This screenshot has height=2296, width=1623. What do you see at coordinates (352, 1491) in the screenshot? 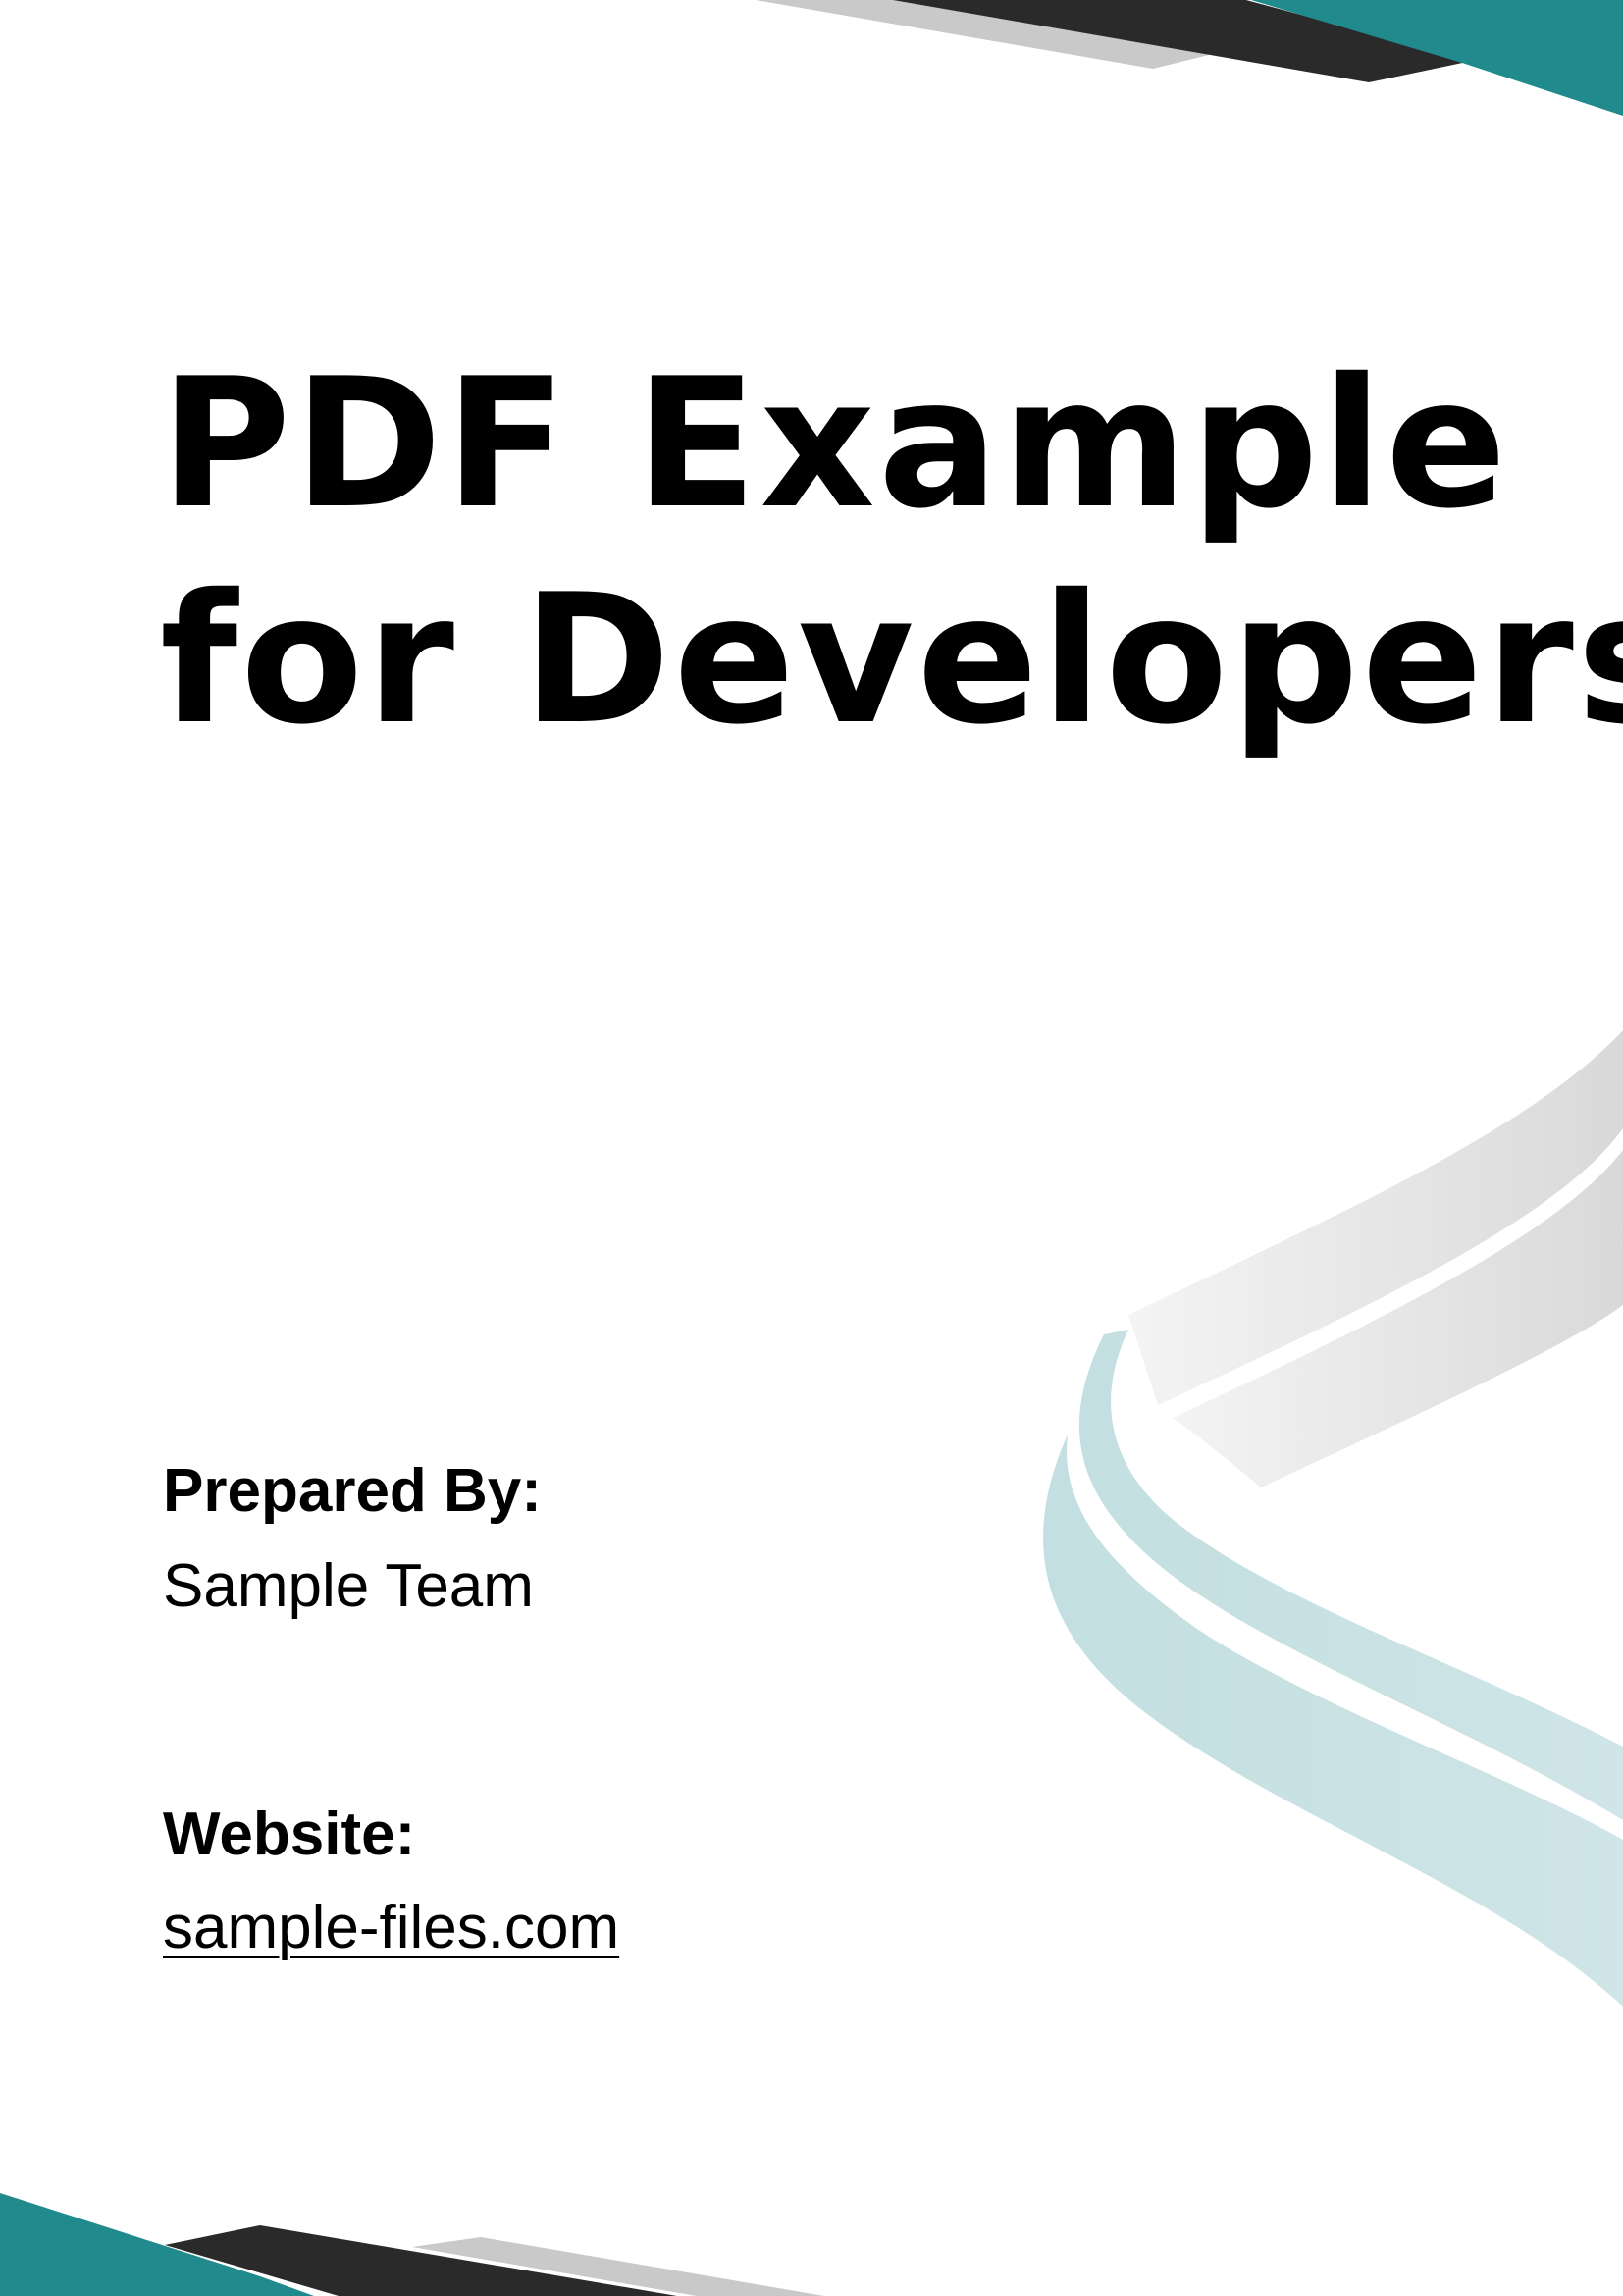
I see `prepared-by-label: Prepared By:` at bounding box center [352, 1491].